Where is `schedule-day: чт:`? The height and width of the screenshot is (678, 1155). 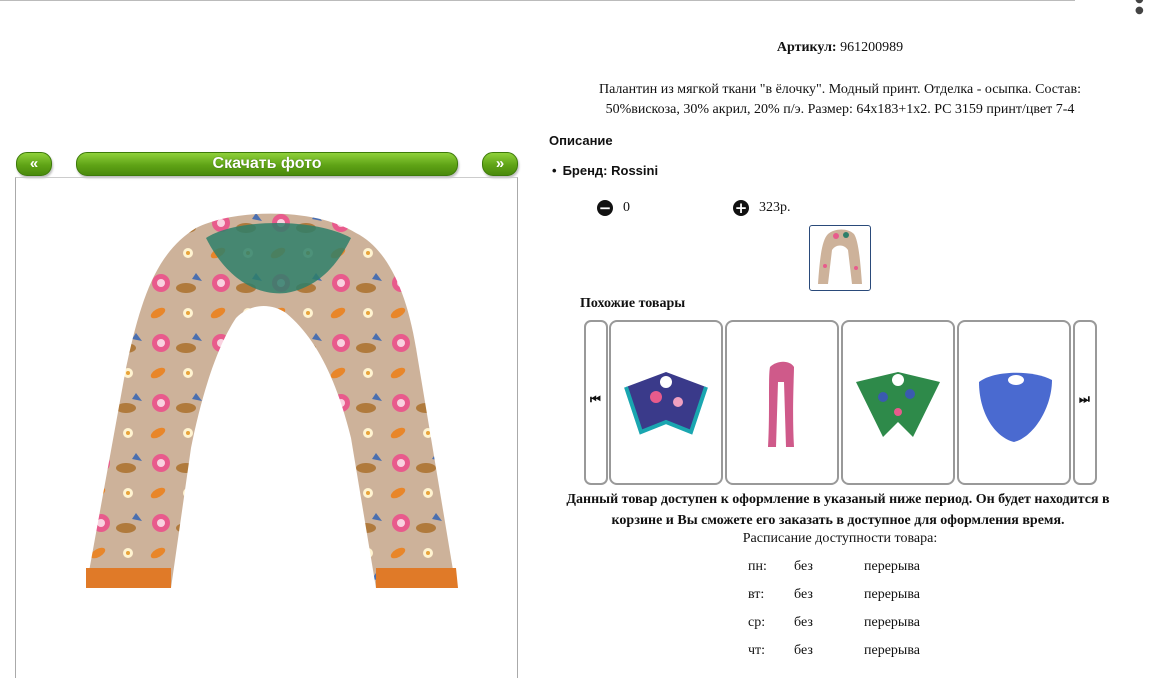
schedule-day: чт: is located at coordinates (757, 650).